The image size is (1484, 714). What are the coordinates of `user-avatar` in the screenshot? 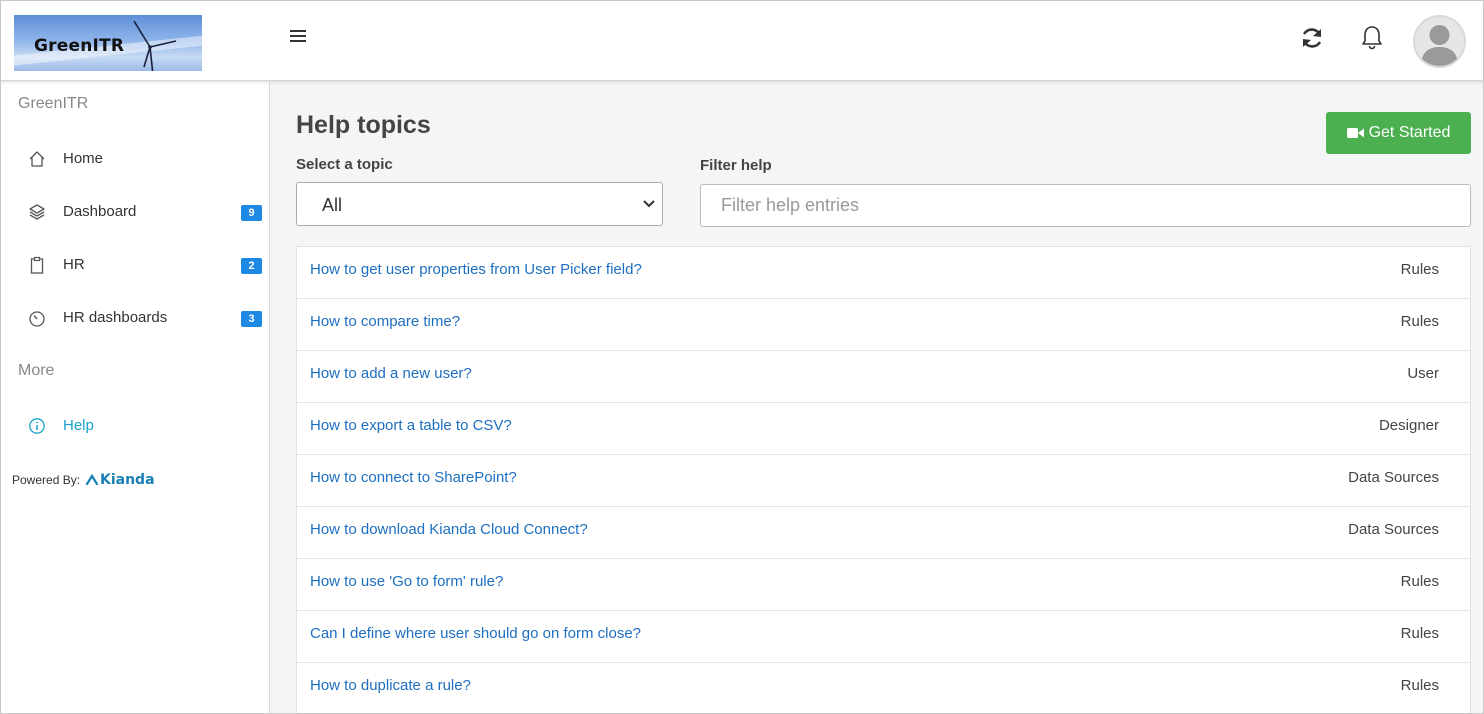 It's located at (1439, 41).